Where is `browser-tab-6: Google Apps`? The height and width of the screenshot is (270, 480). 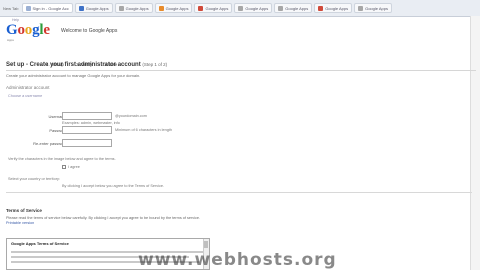 browser-tab-6: Google Apps is located at coordinates (293, 8).